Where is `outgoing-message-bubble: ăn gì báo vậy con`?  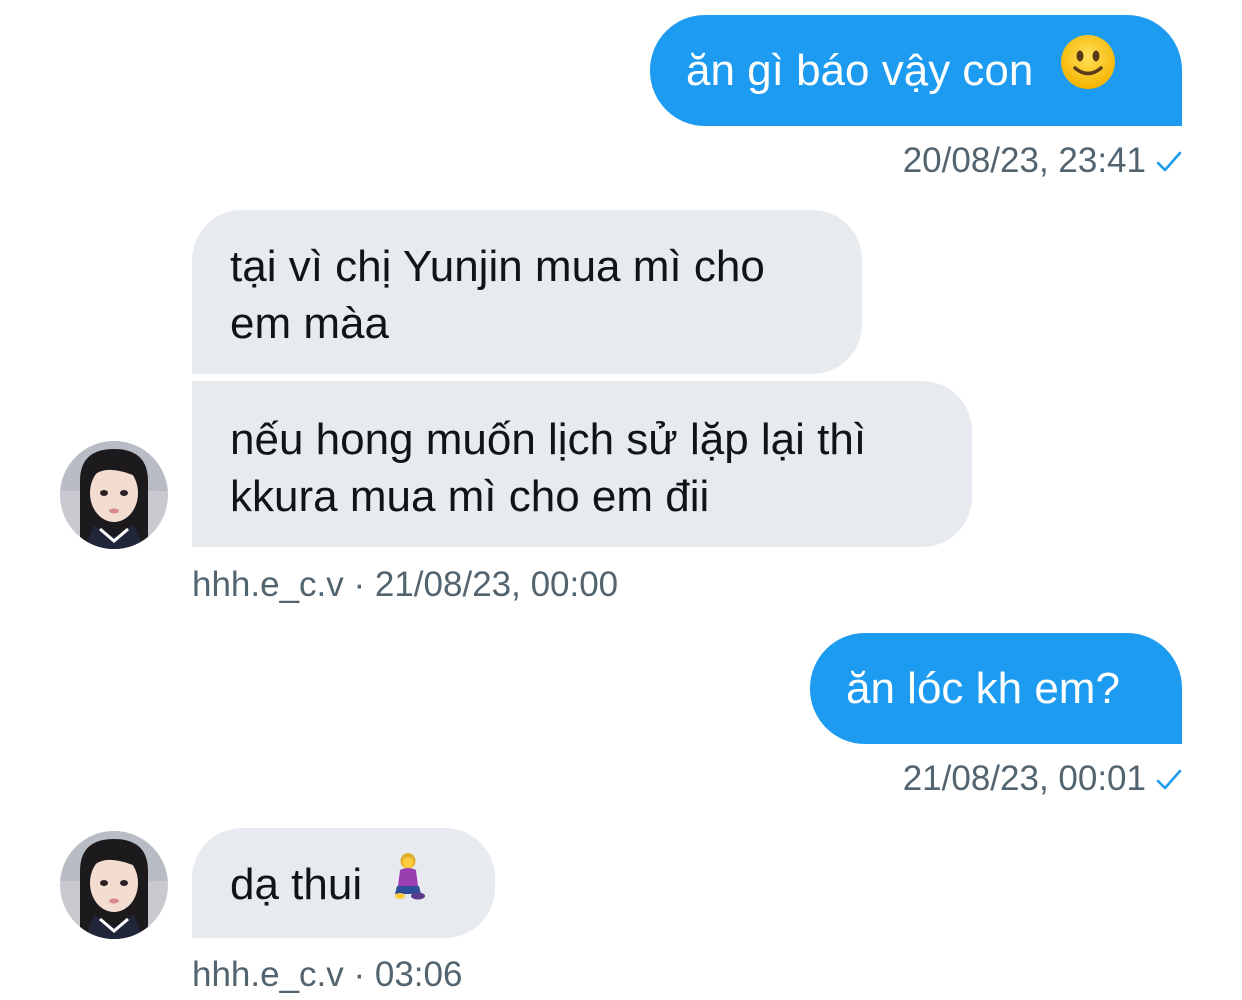
outgoing-message-bubble: ăn gì báo vậy con is located at coordinates (916, 70).